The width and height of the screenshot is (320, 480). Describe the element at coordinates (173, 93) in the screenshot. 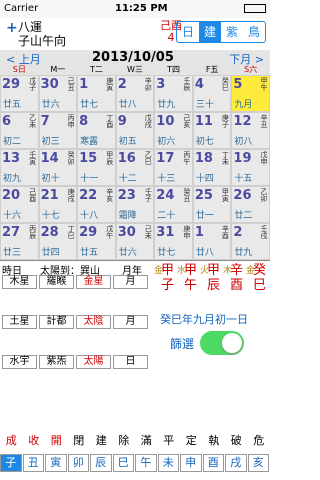

I see `day-cell: 3 壬辰 廿九` at that location.